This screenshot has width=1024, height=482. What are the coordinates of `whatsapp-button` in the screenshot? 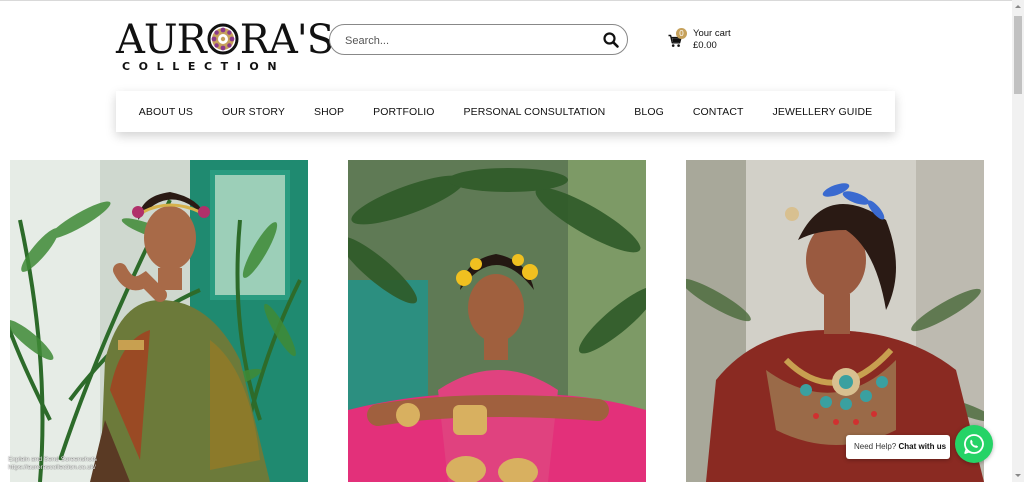 It's located at (974, 444).